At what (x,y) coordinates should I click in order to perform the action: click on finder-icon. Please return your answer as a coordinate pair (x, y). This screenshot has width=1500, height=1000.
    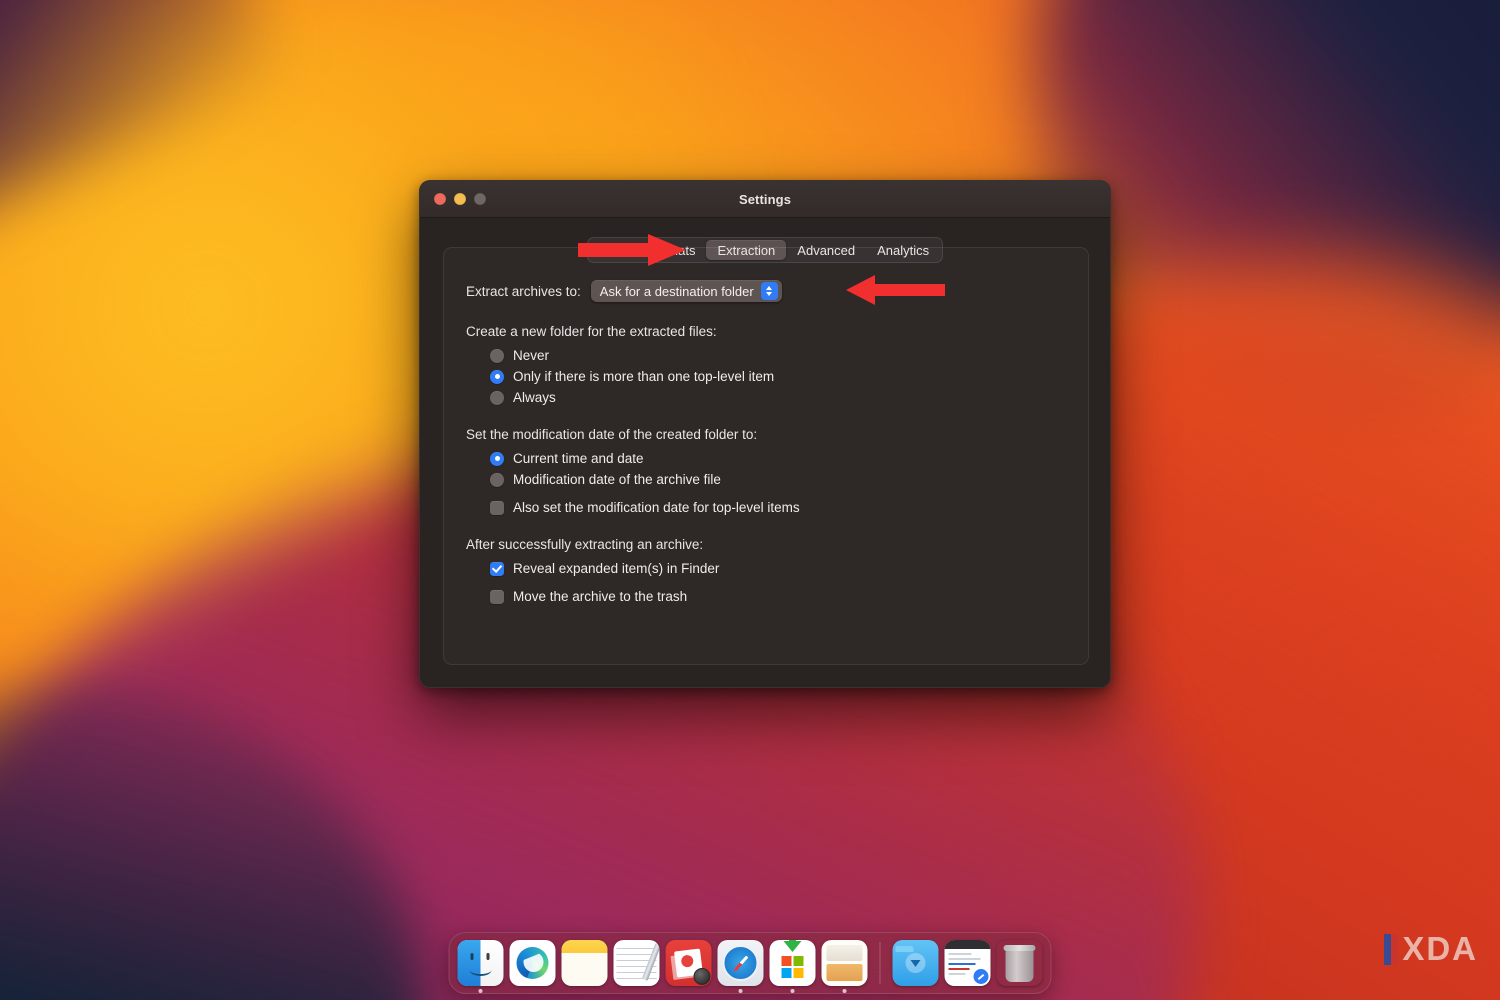
    Looking at the image, I should click on (480, 963).